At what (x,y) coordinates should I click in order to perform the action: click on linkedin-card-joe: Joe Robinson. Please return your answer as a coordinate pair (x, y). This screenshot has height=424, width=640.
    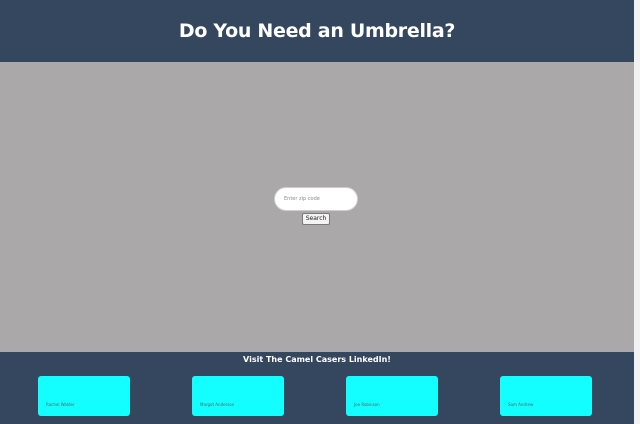
    Looking at the image, I should click on (392, 396).